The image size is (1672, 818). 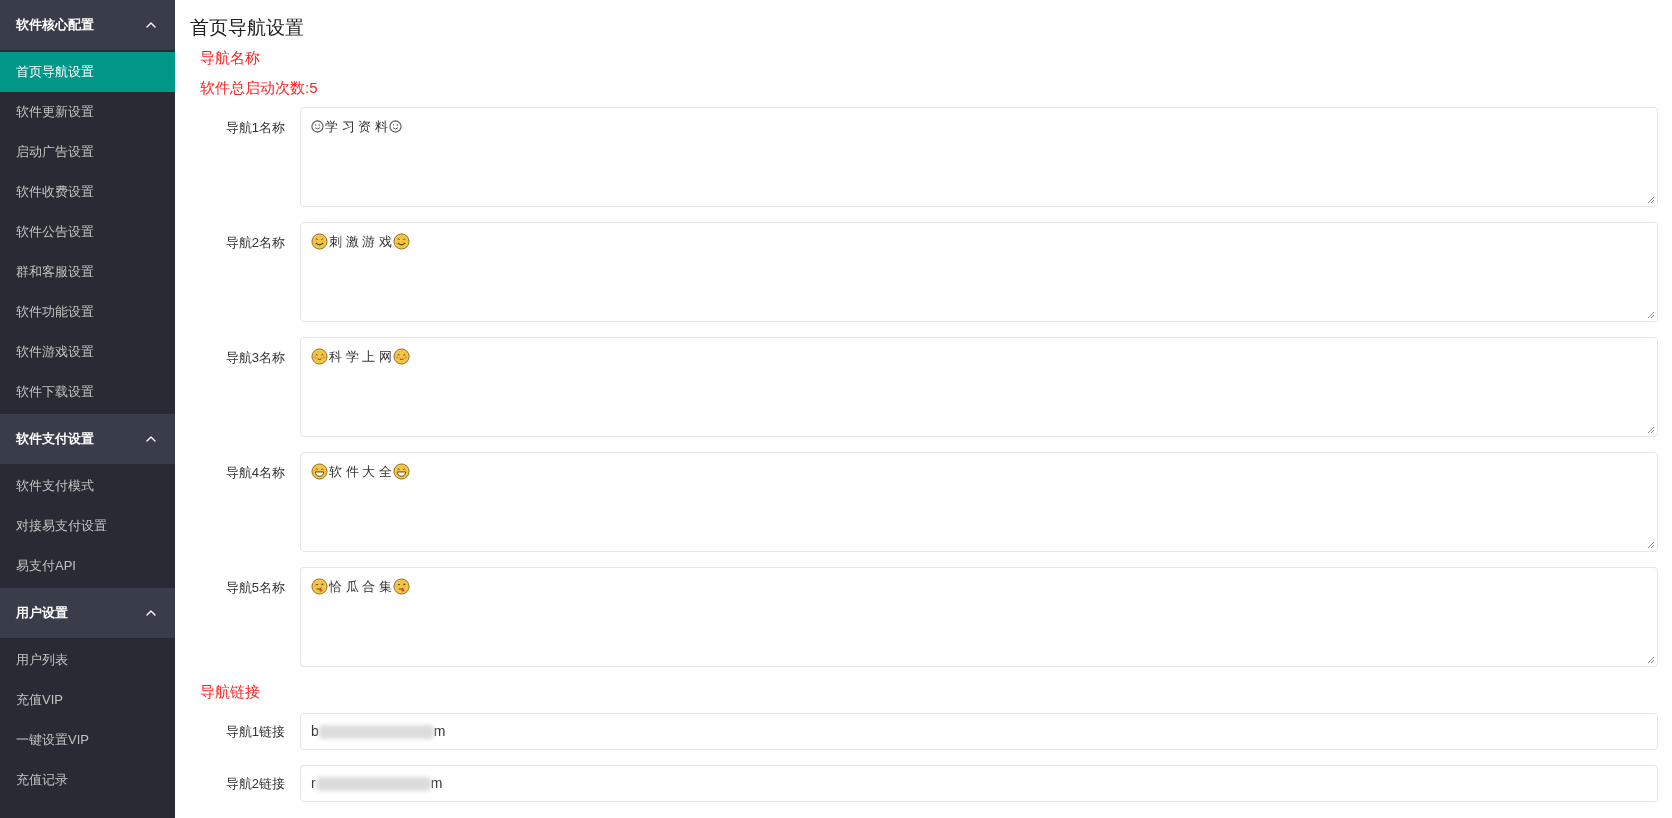 I want to click on text-area: 刺 激 游 戏, so click(x=979, y=272).